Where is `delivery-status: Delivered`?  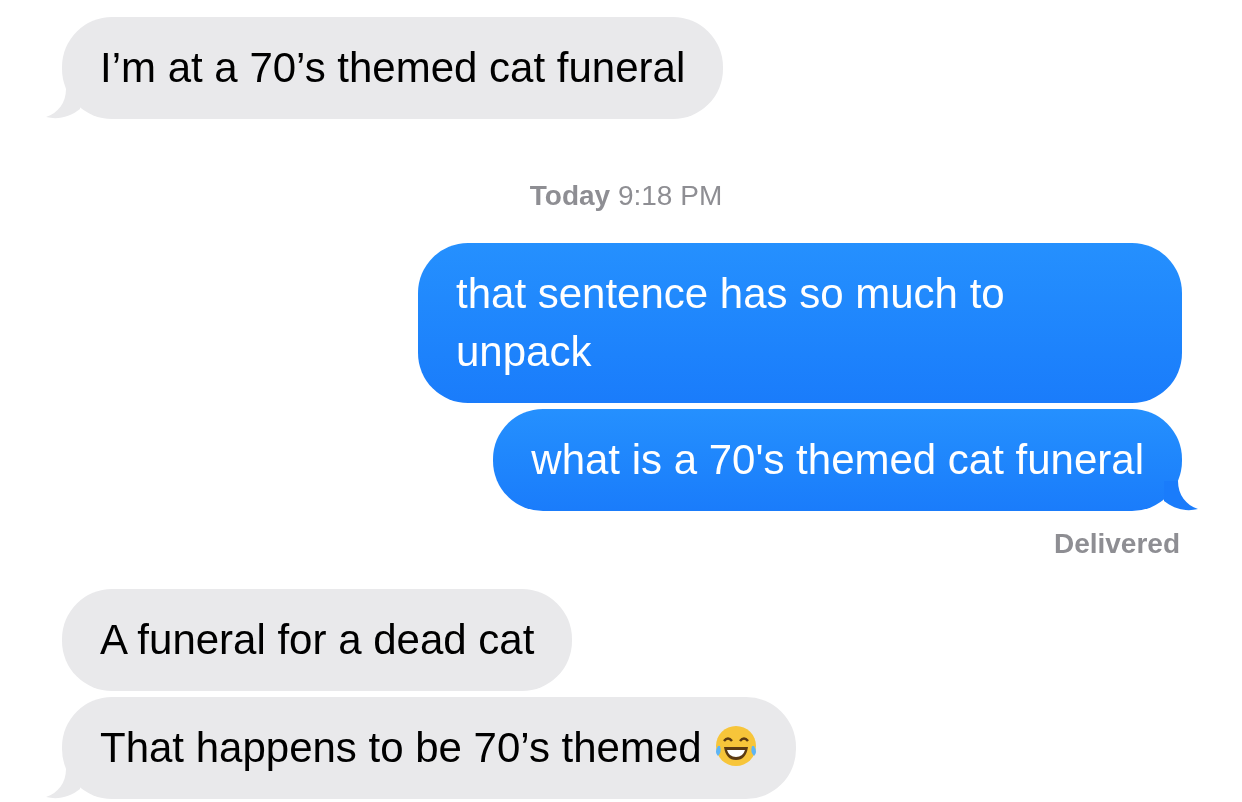 delivery-status: Delivered is located at coordinates (1116, 544).